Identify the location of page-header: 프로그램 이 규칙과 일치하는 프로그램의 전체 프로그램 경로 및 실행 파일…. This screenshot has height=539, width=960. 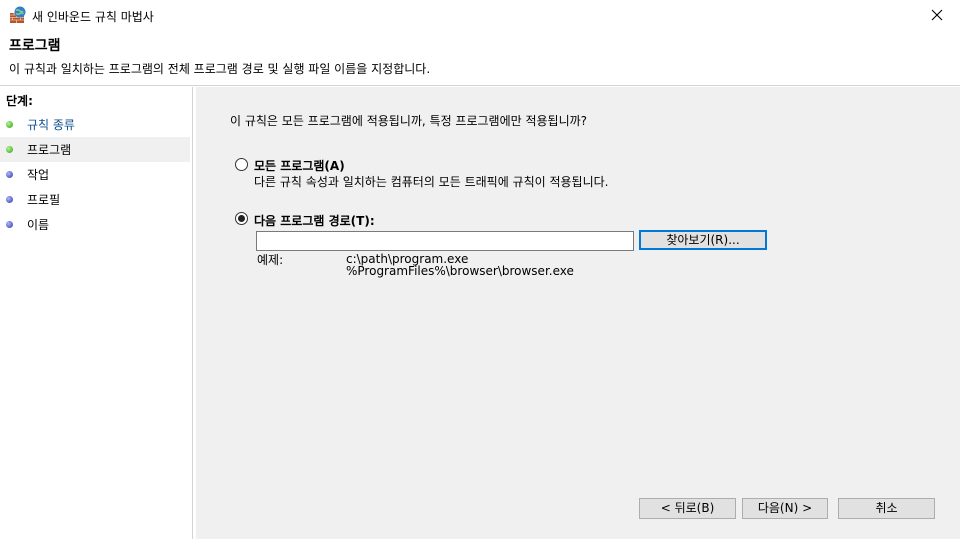
(480, 58).